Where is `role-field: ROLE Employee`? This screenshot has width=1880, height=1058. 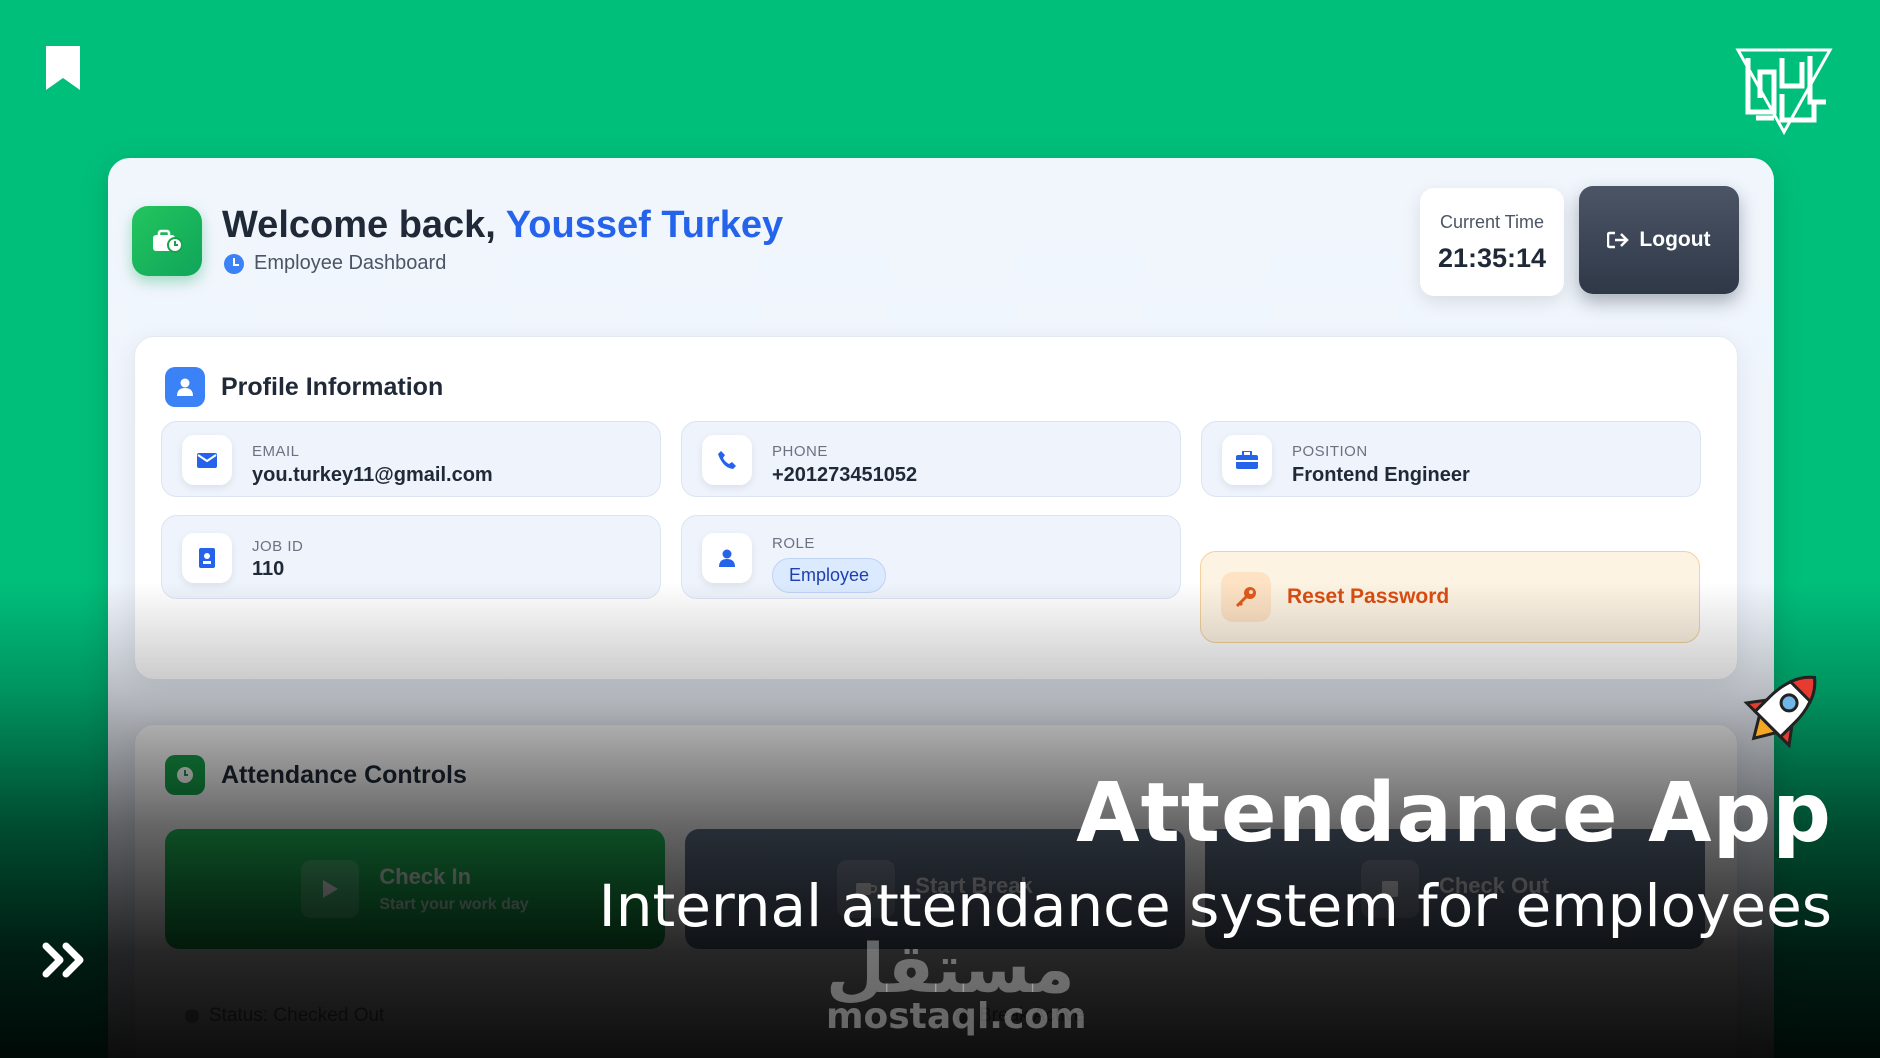 role-field: ROLE Employee is located at coordinates (931, 557).